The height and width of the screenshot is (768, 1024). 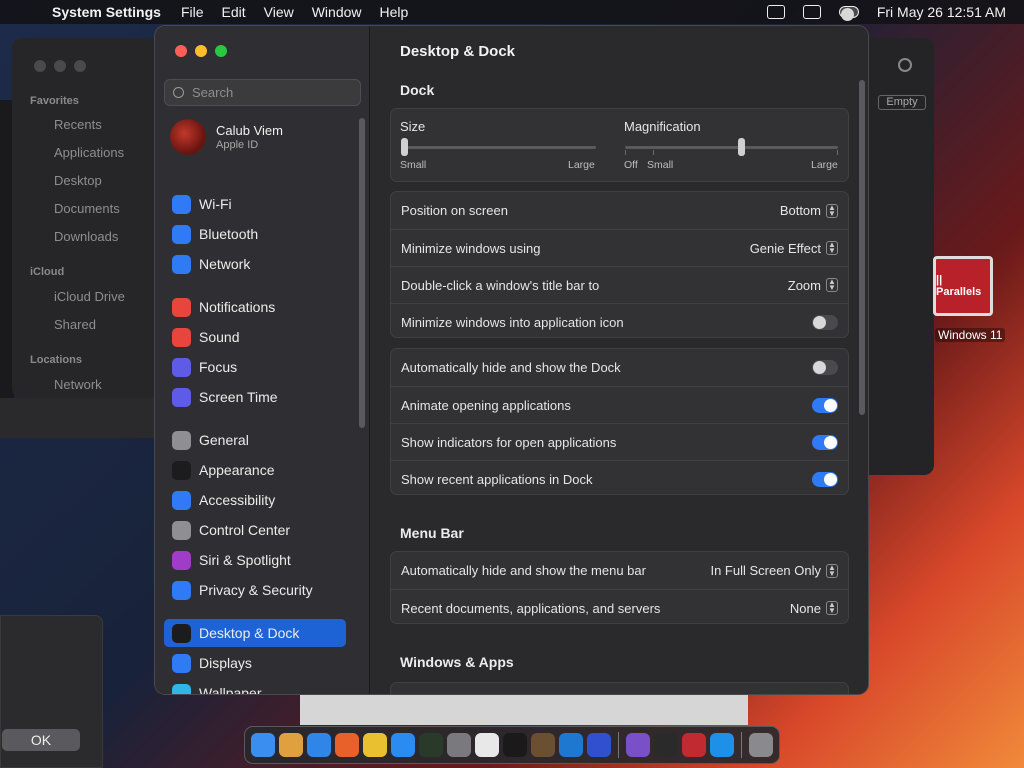 What do you see at coordinates (666, 745) in the screenshot?
I see `activity-monitor-icon` at bounding box center [666, 745].